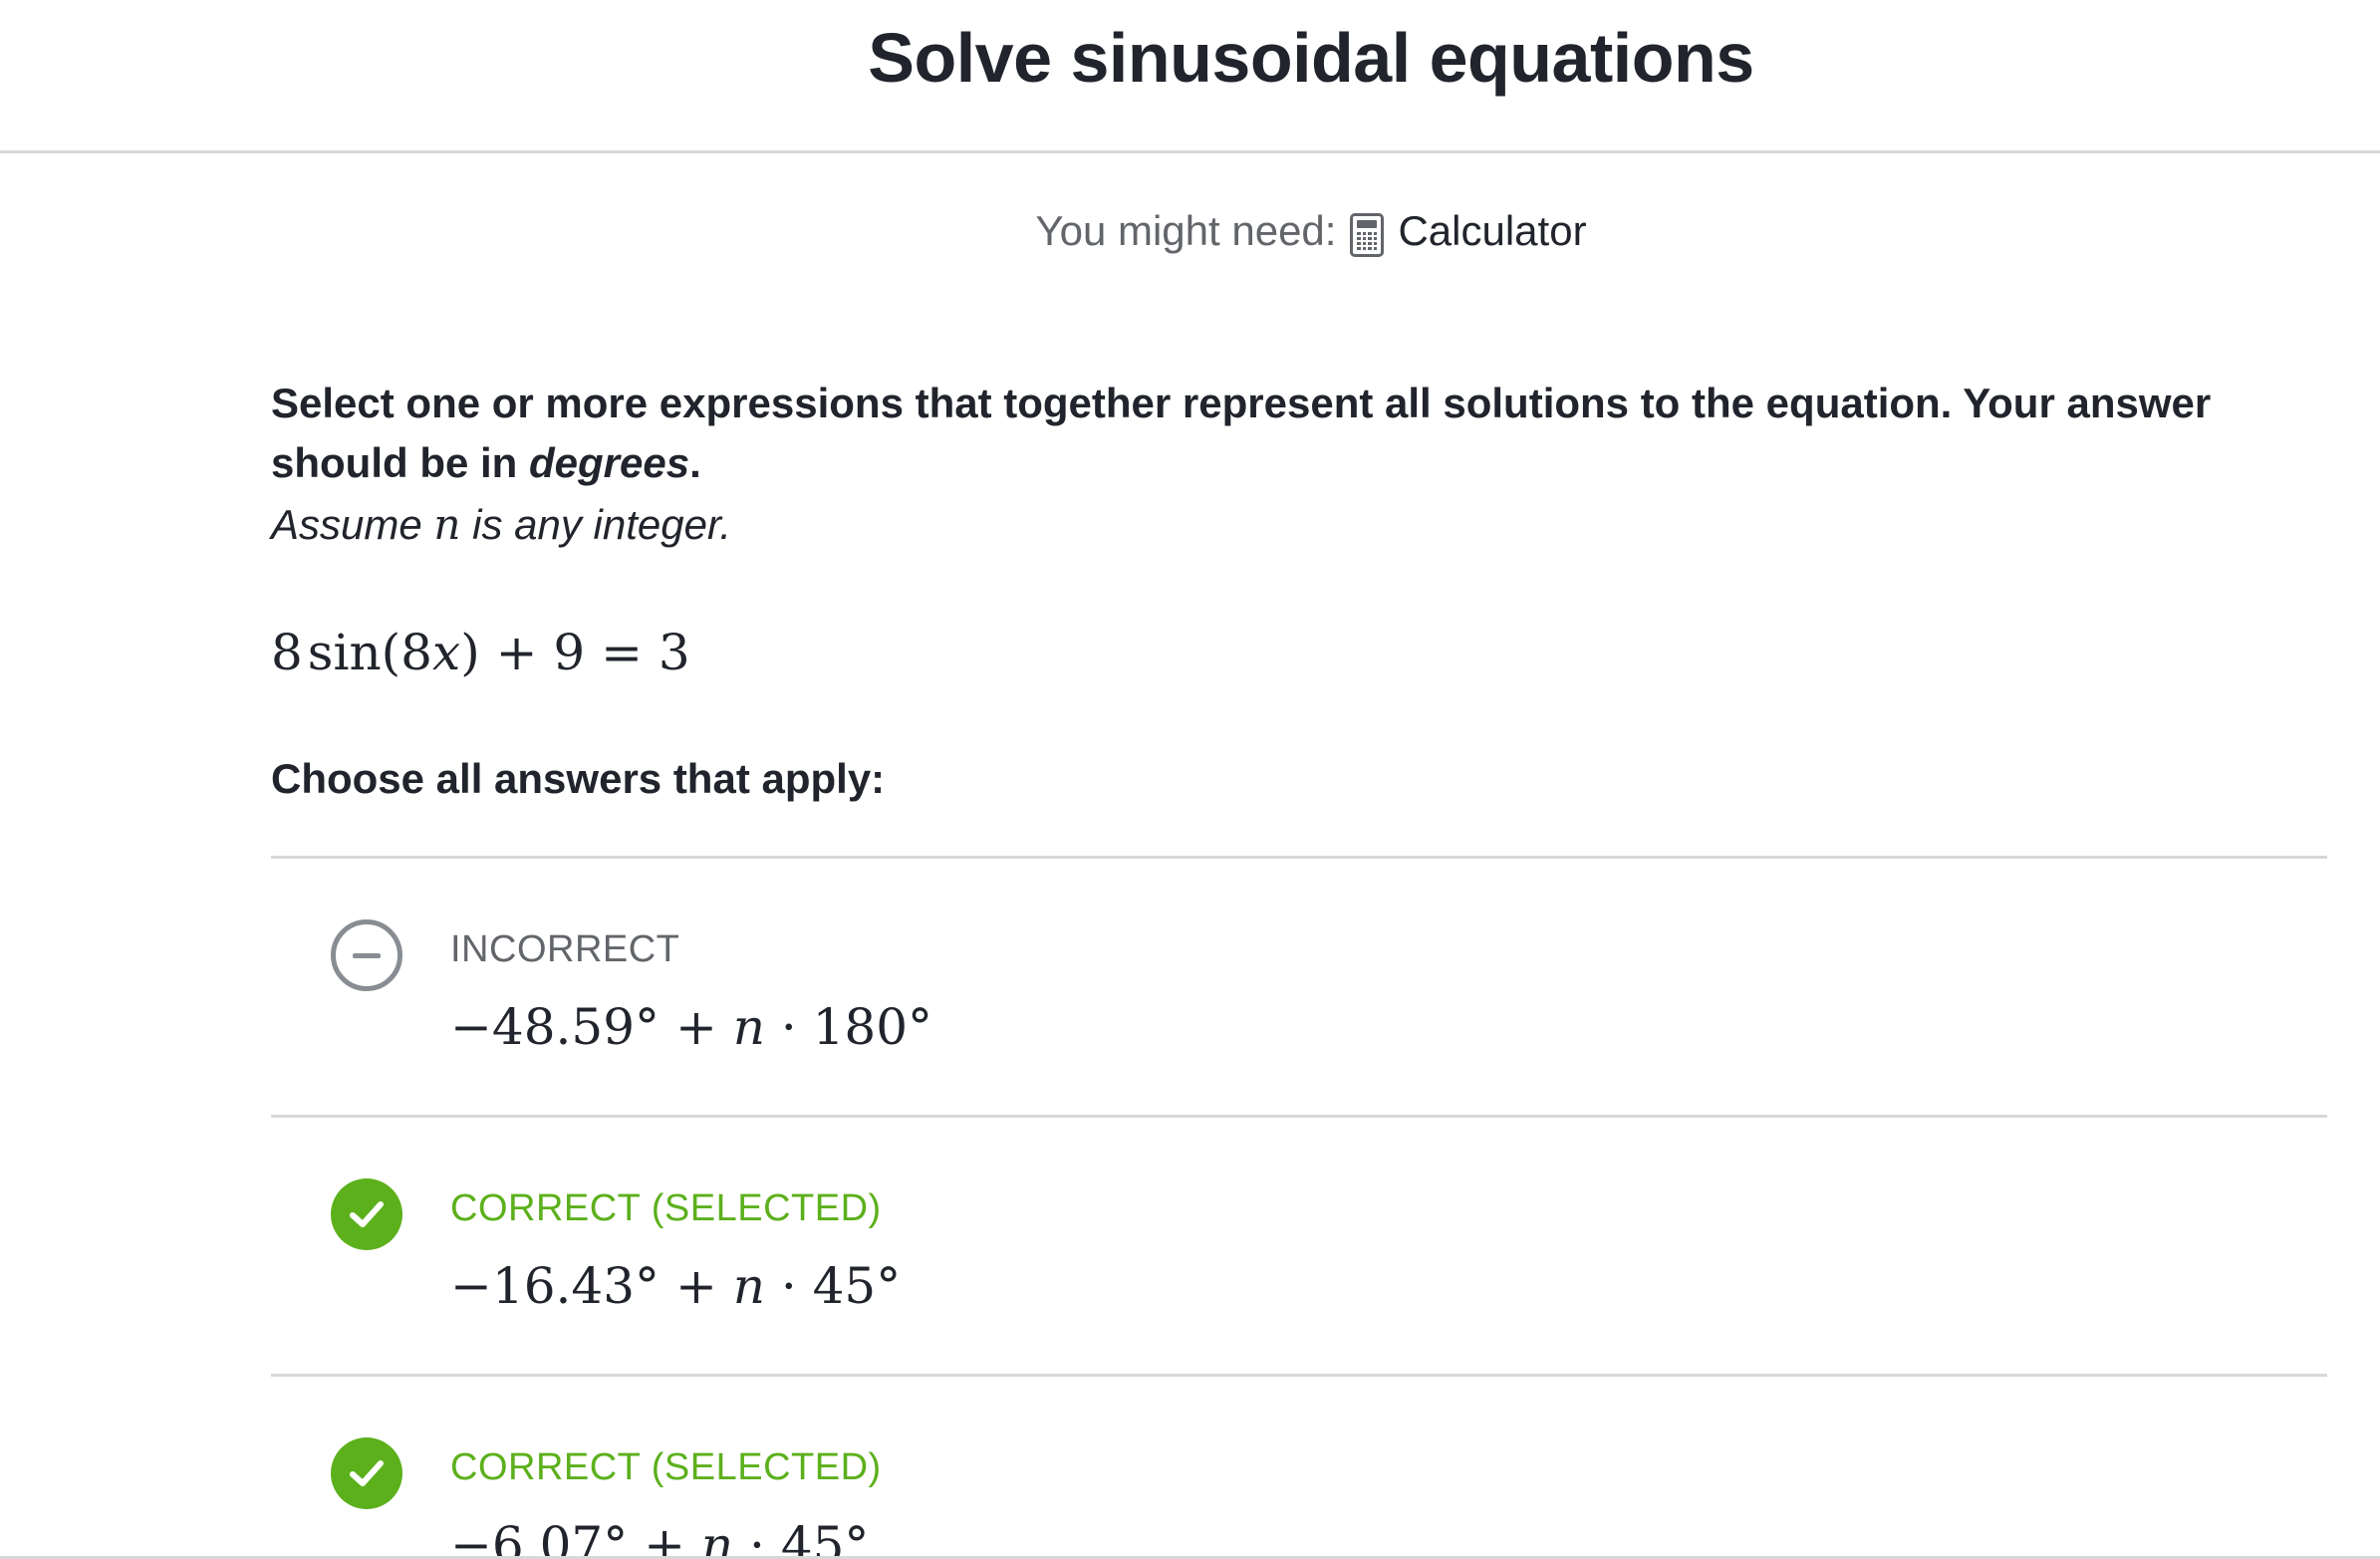 The image size is (2380, 1559). I want to click on assume-variable: n, so click(446, 524).